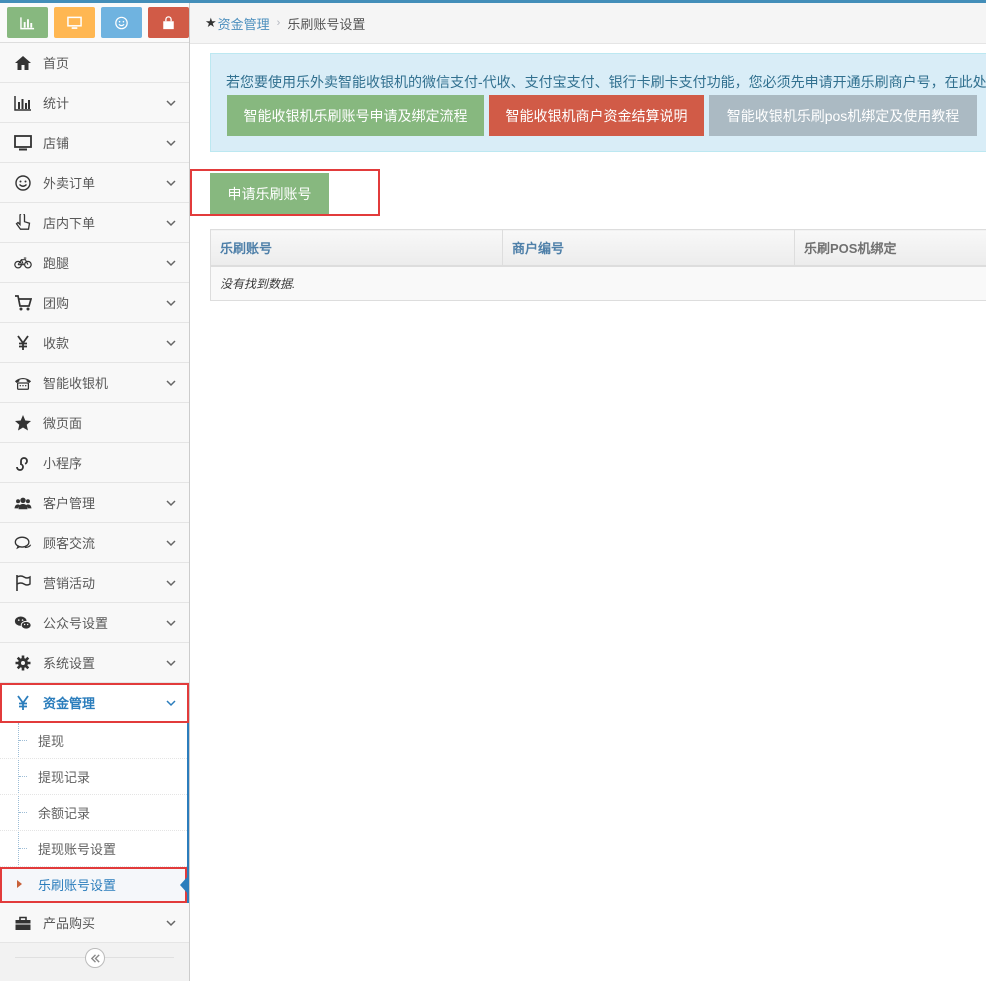  Describe the element at coordinates (648, 248) in the screenshot. I see `column-header-merchant-number: 商户编号` at that location.